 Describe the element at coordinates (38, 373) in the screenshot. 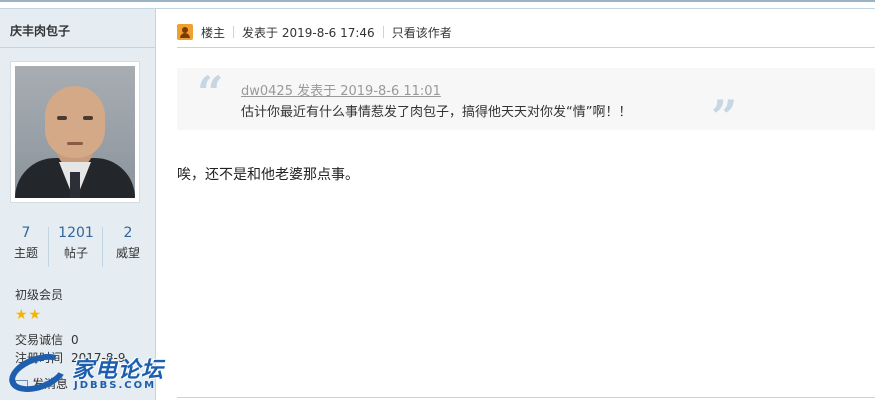

I see `logo-swoosh-icon` at that location.